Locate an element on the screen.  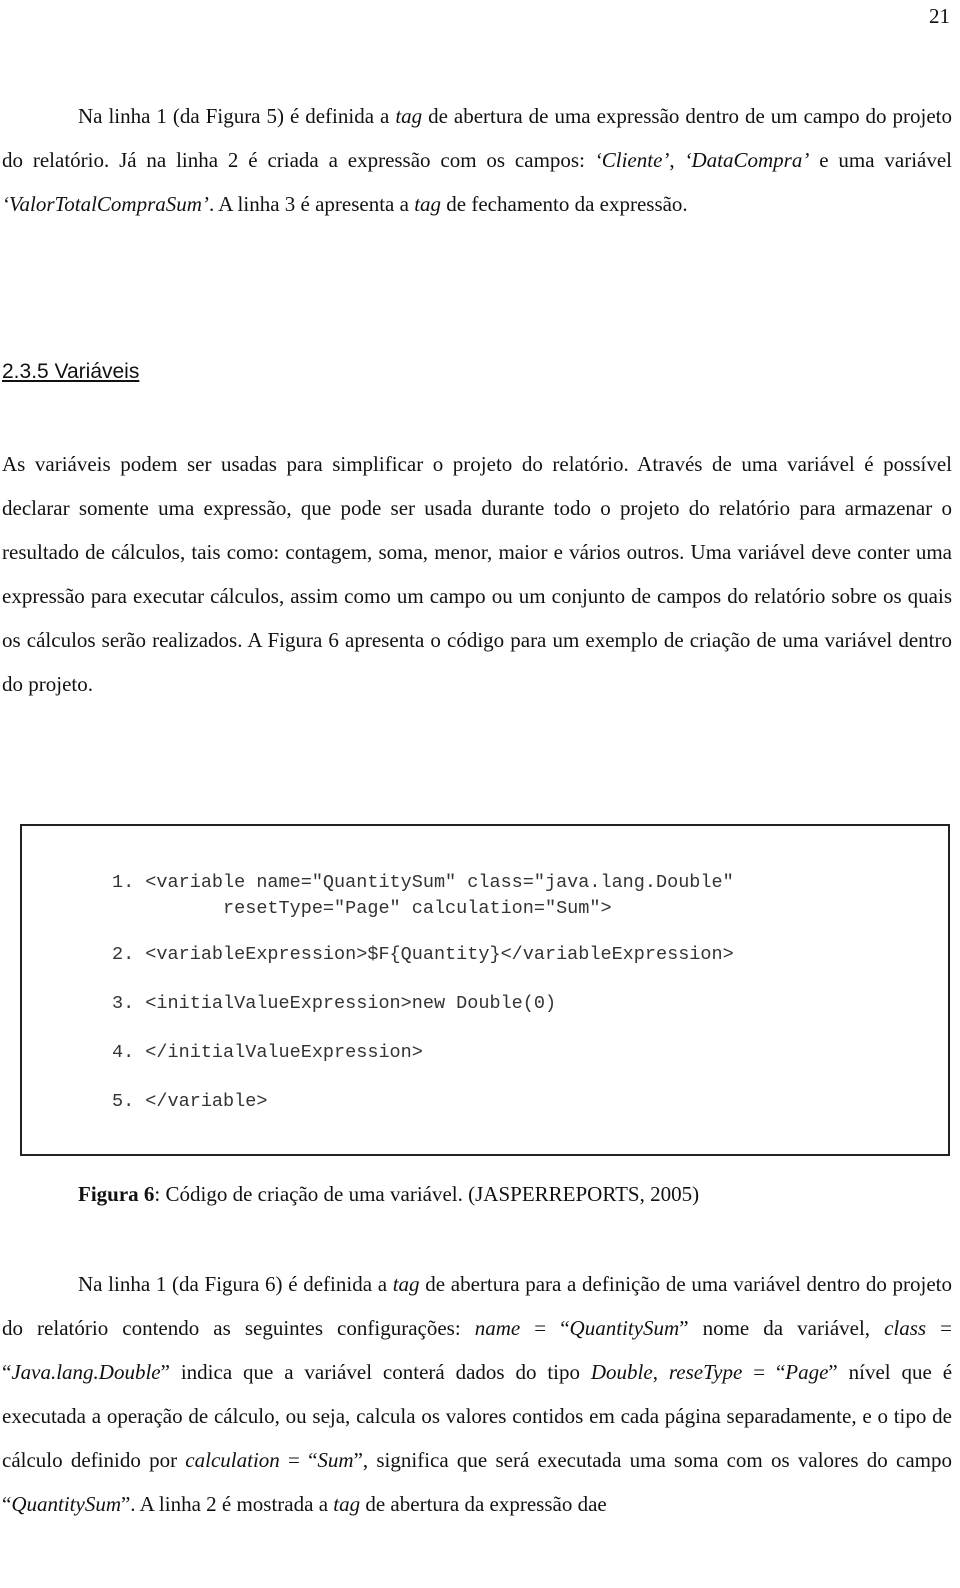
italic-term: Double is located at coordinates (621, 1372).